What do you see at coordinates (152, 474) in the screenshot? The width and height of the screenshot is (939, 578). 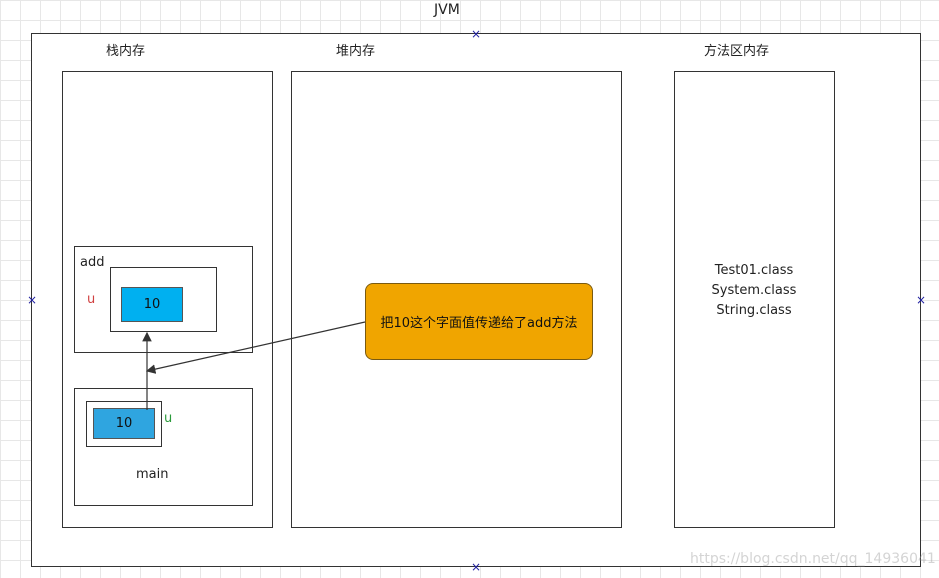 I see `main-frame-label: main` at bounding box center [152, 474].